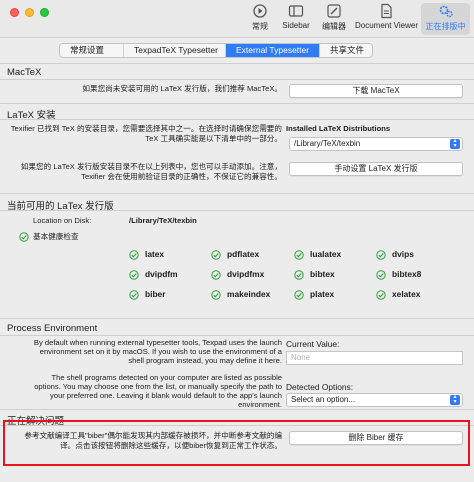  What do you see at coordinates (92, 50) in the screenshot?
I see `tab-general-settings: 常规设置` at bounding box center [92, 50].